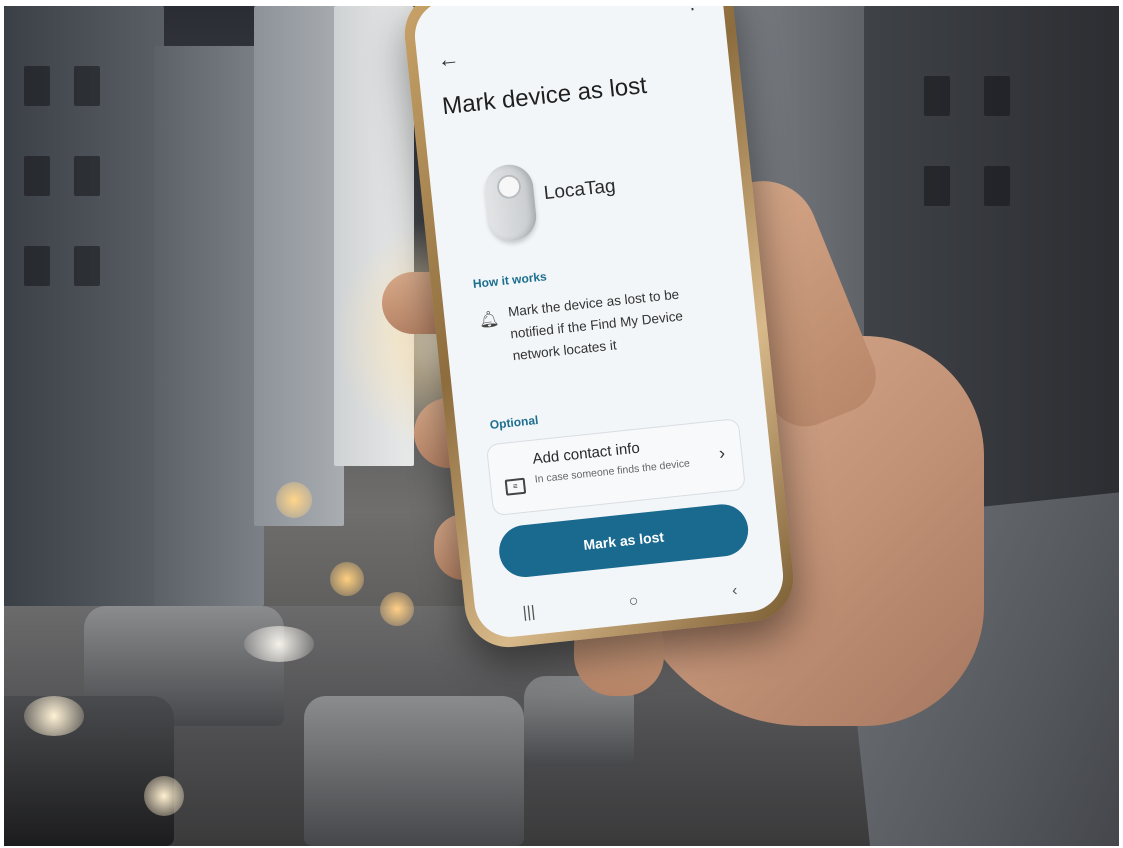 The image size is (1123, 848). I want to click on locatag-device-image, so click(510, 202).